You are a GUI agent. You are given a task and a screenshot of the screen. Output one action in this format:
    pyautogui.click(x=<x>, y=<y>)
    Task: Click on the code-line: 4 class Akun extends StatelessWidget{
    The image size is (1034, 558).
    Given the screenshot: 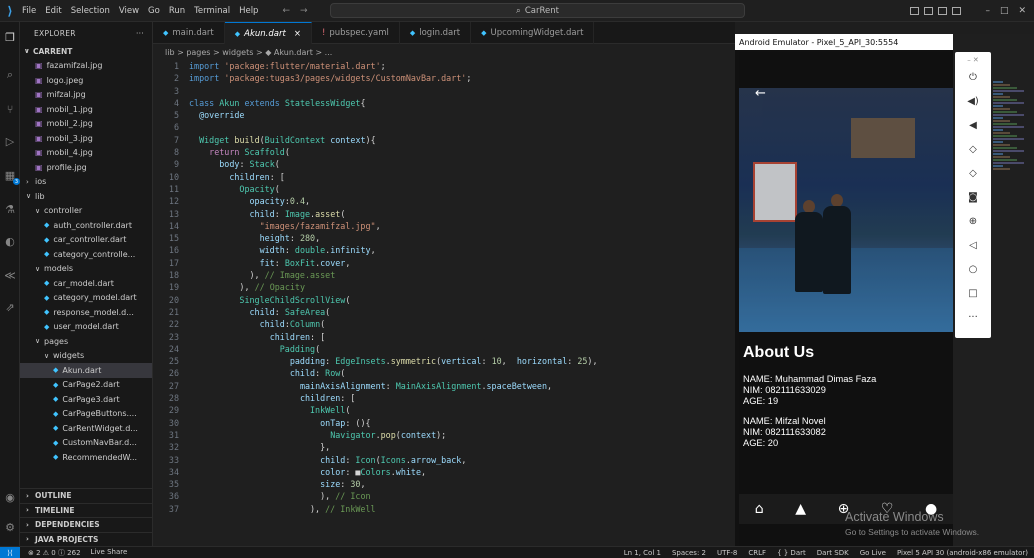 What is the action you would take?
    pyautogui.click(x=444, y=103)
    